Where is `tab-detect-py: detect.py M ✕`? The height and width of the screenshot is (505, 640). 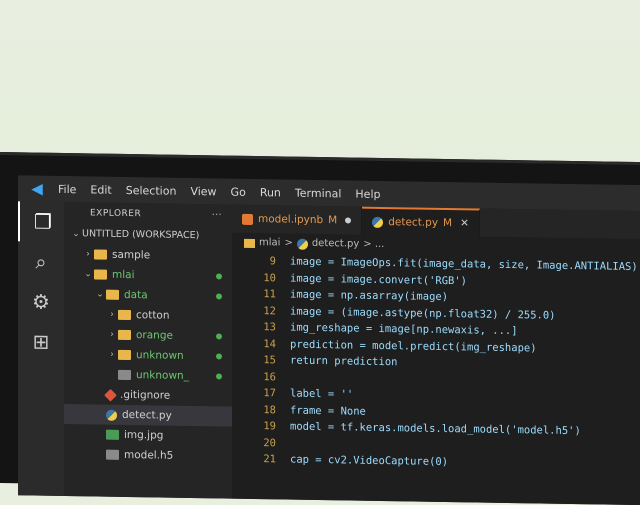
tab-detect-py: detect.py M ✕ is located at coordinates (421, 222).